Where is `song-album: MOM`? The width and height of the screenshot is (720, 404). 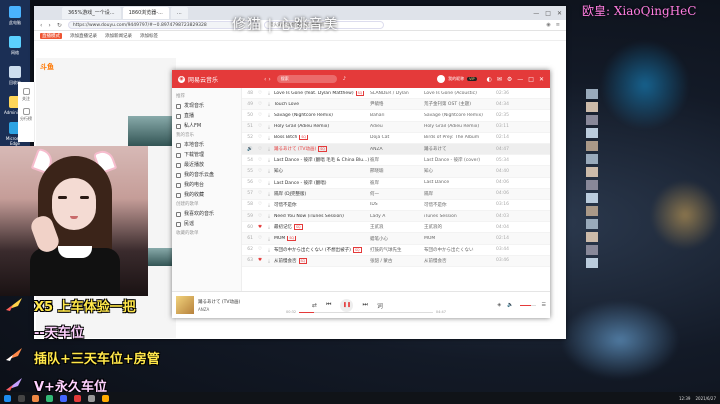 song-album: MOM is located at coordinates (460, 238).